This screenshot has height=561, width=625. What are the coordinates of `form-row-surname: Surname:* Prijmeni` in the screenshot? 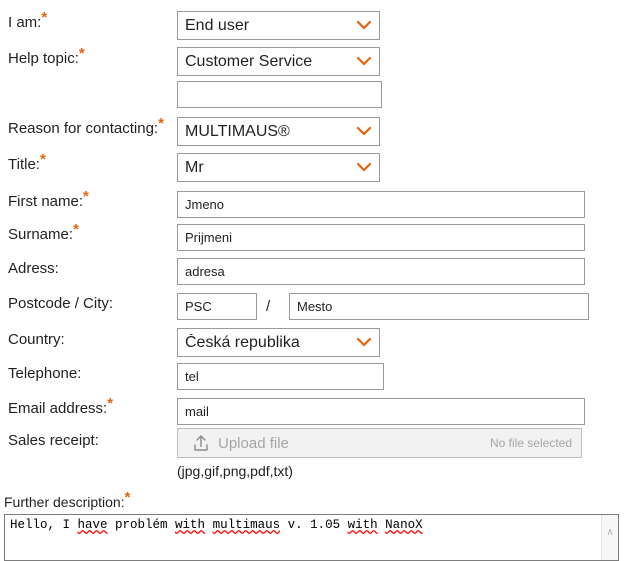 It's located at (312, 235).